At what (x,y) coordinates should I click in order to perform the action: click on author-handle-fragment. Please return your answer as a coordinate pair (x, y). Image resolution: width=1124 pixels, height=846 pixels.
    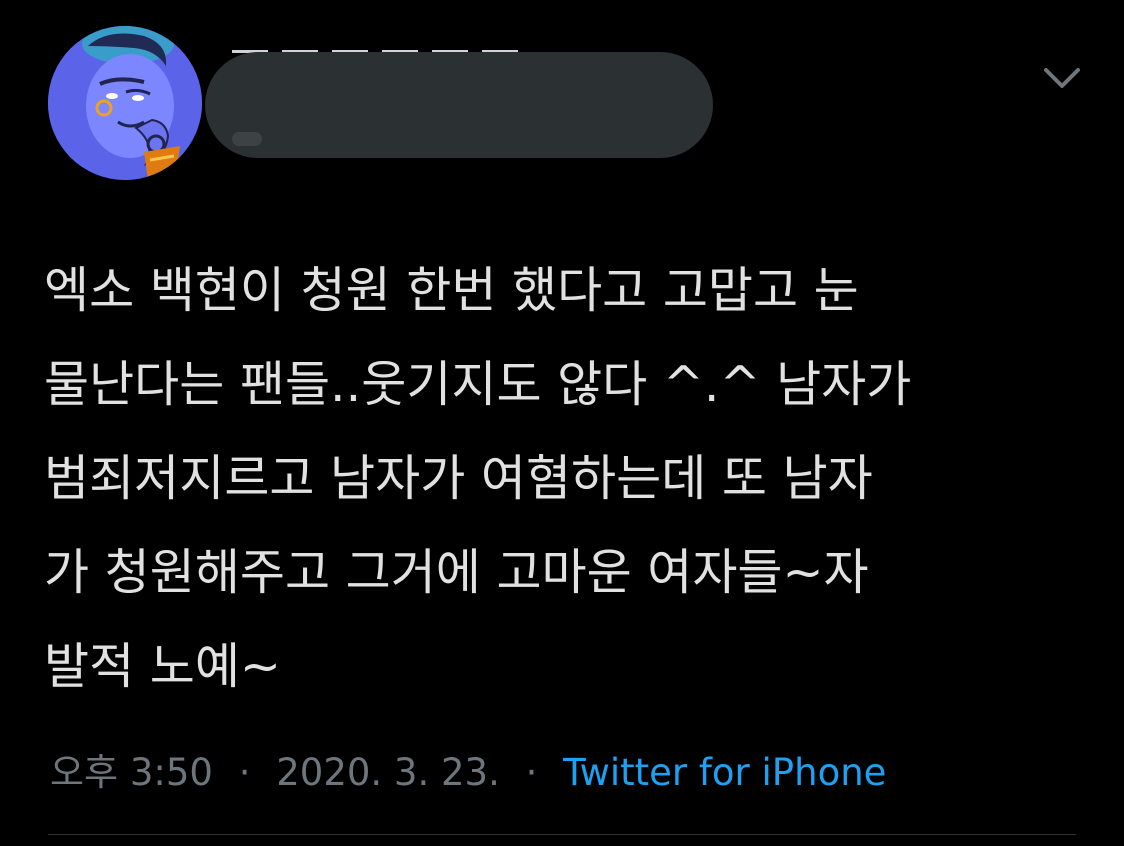
    Looking at the image, I should click on (247, 139).